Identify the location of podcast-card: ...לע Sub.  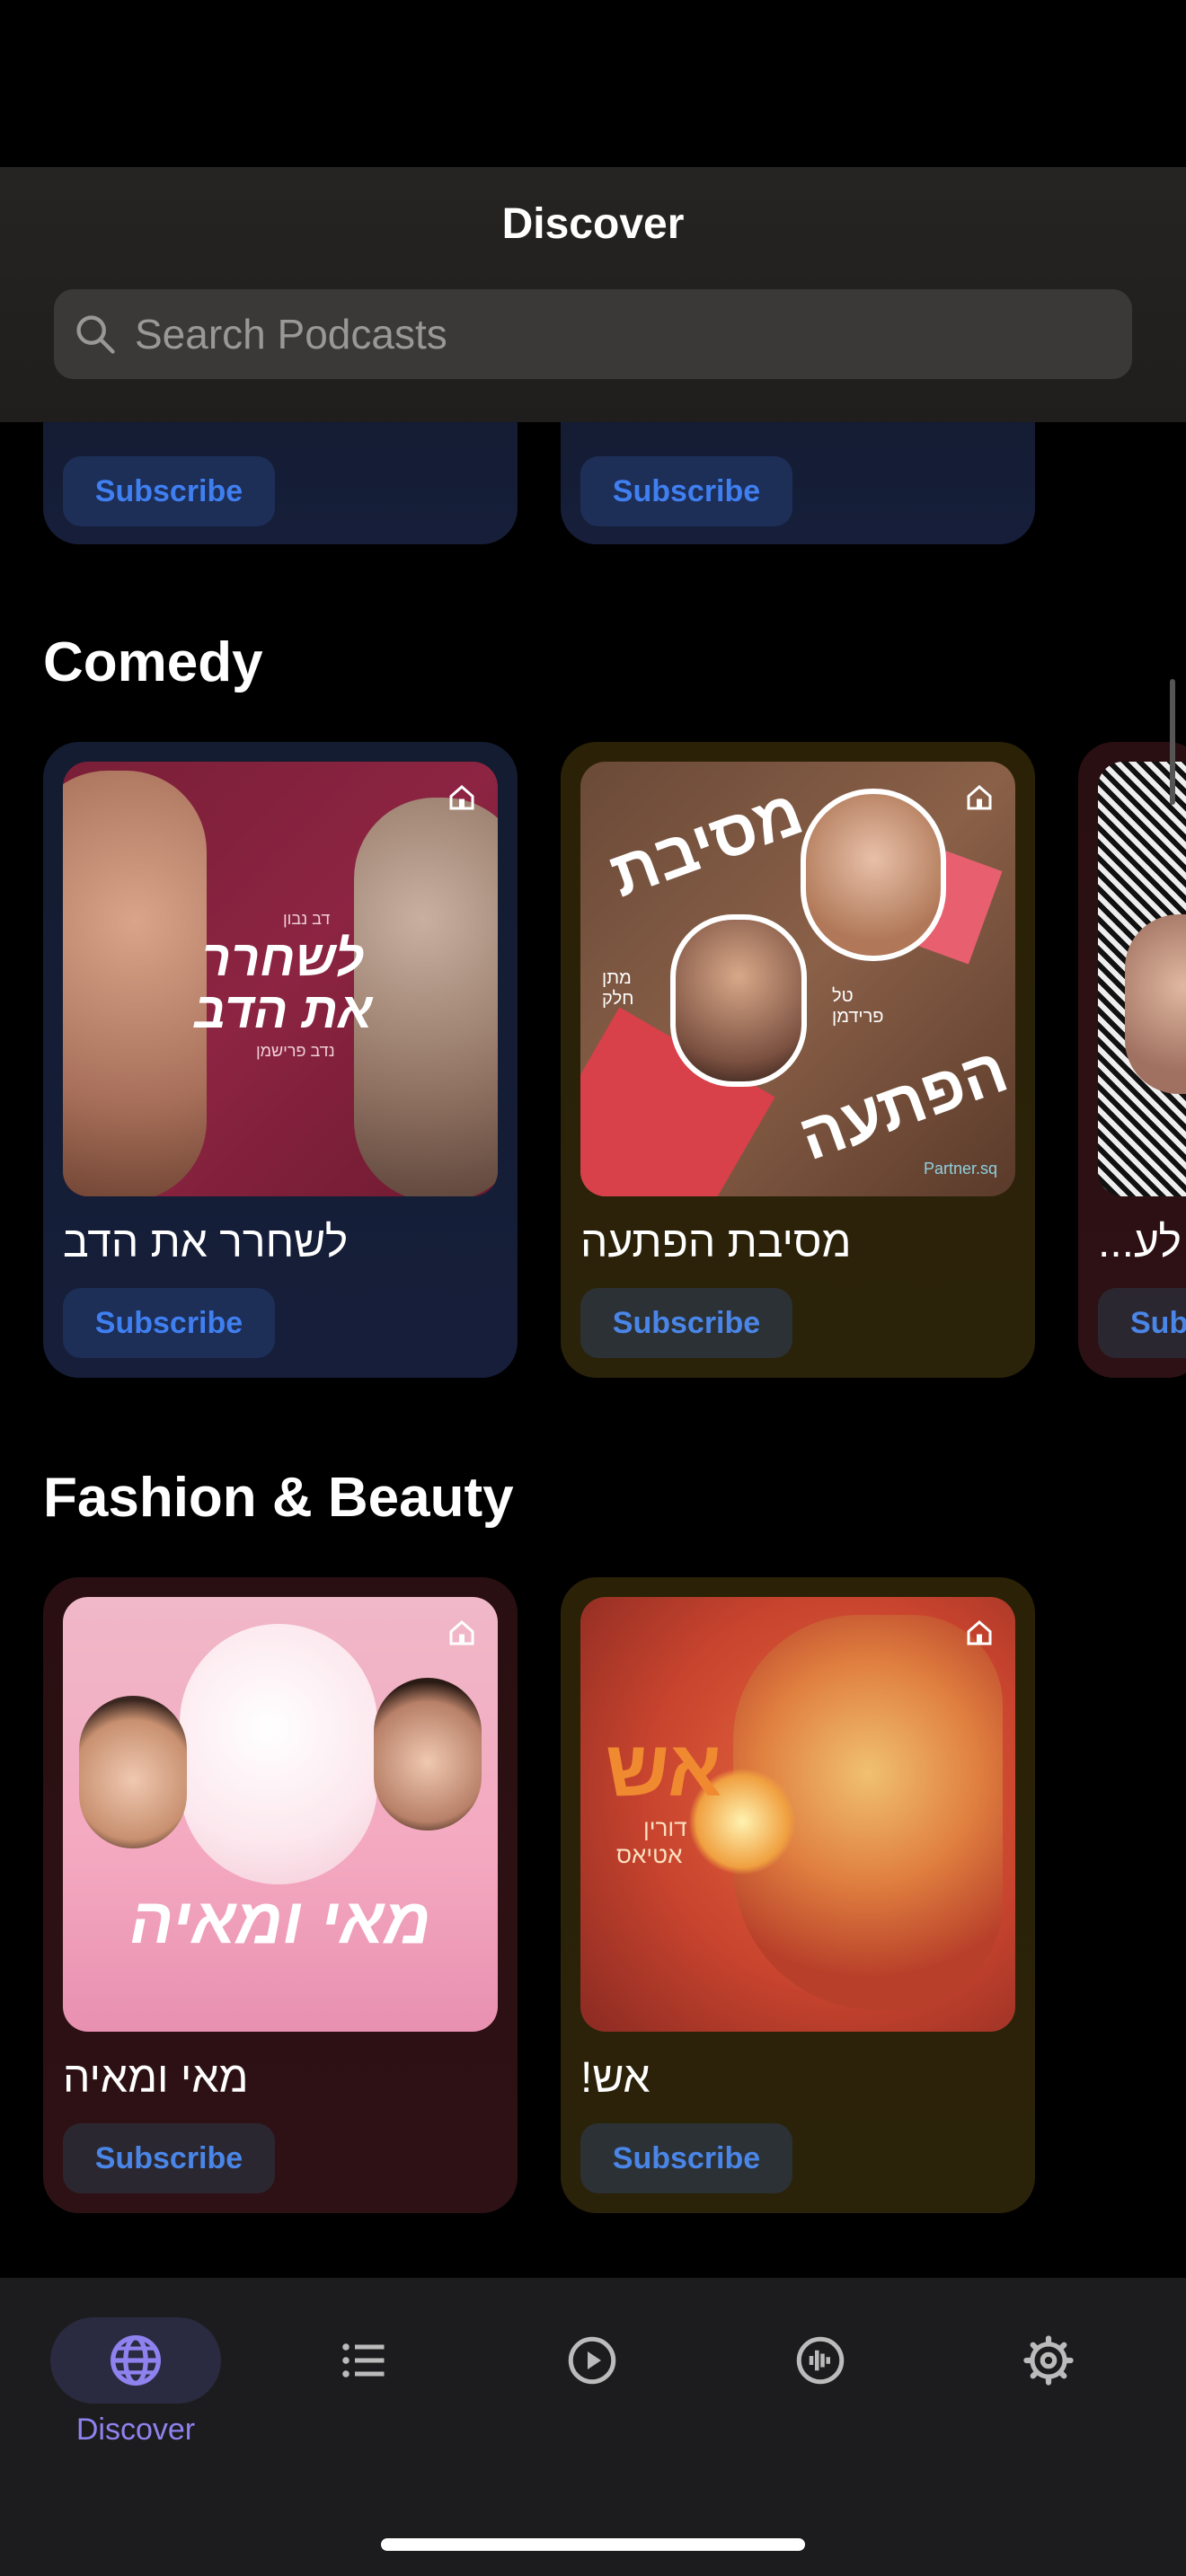
(1132, 1060).